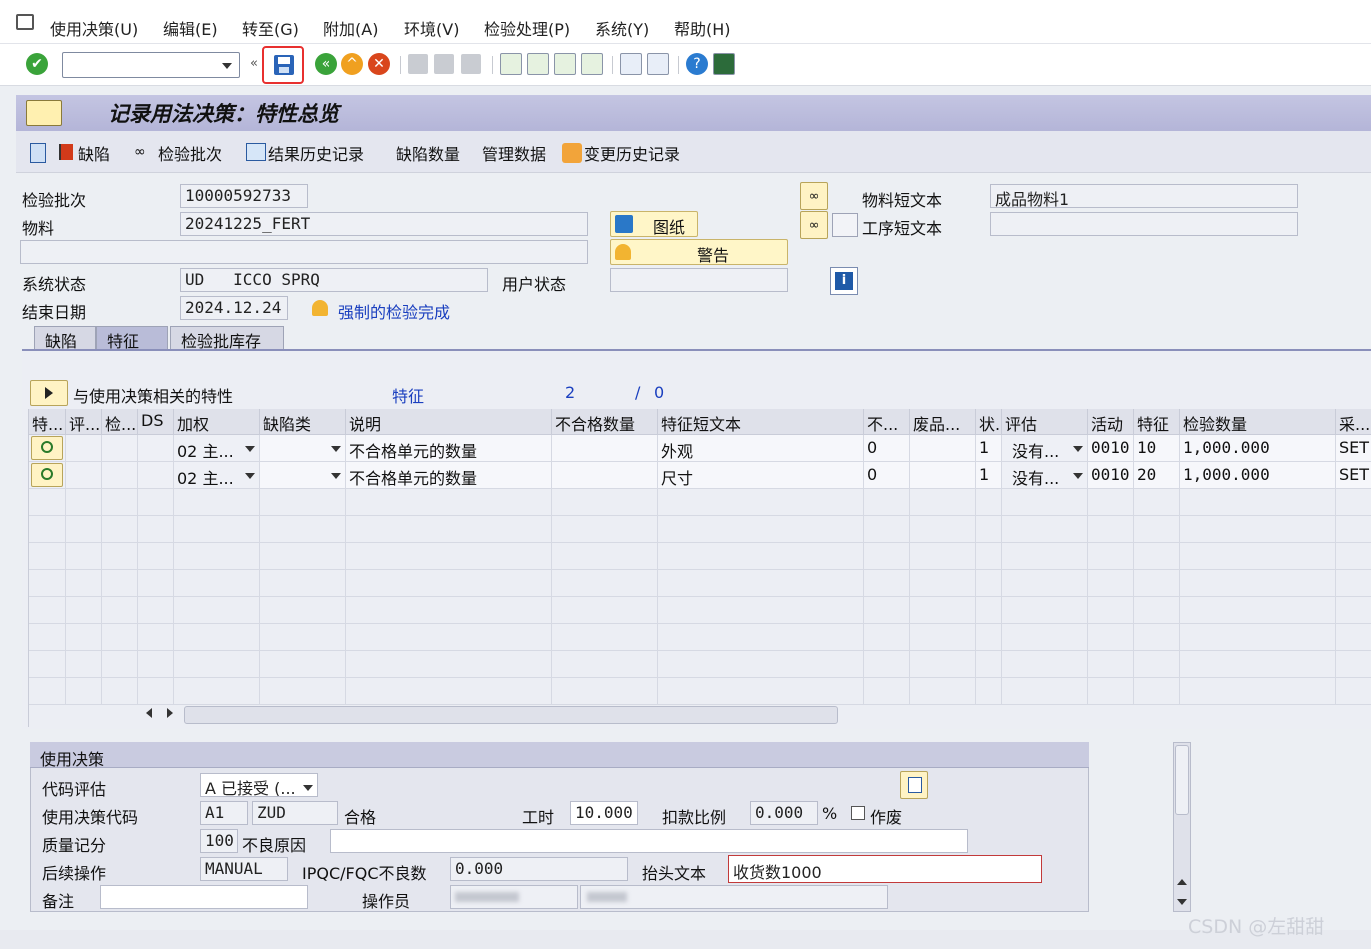 The height and width of the screenshot is (949, 1371). Describe the element at coordinates (44, 113) in the screenshot. I see `transaction-icon` at that location.